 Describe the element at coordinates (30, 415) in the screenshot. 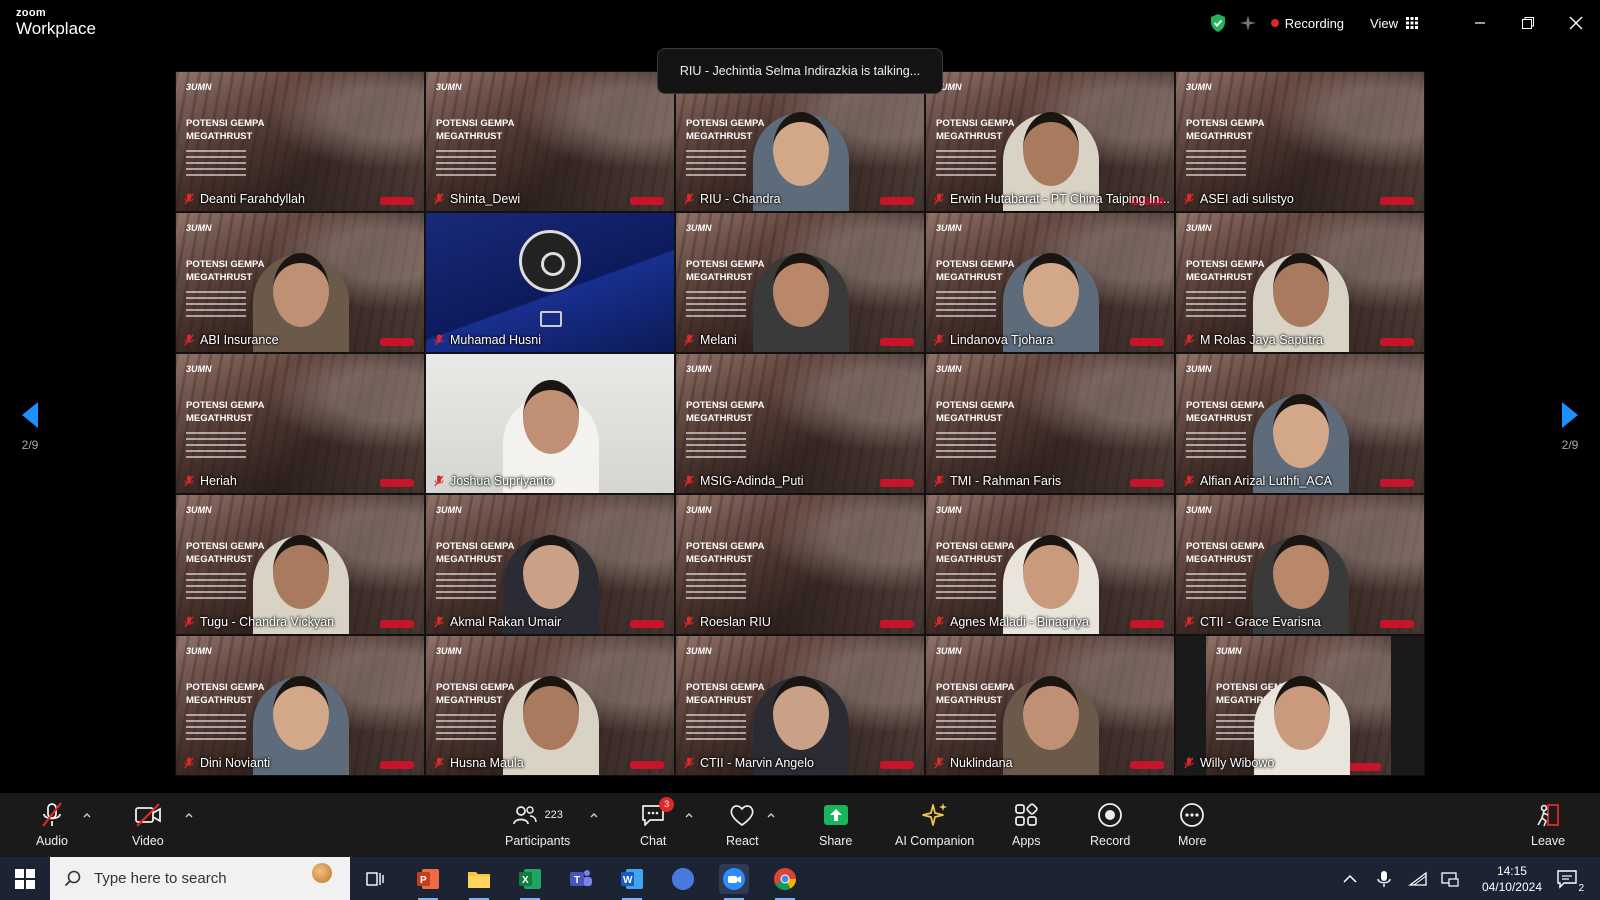

I see `arrow-left-icon` at that location.